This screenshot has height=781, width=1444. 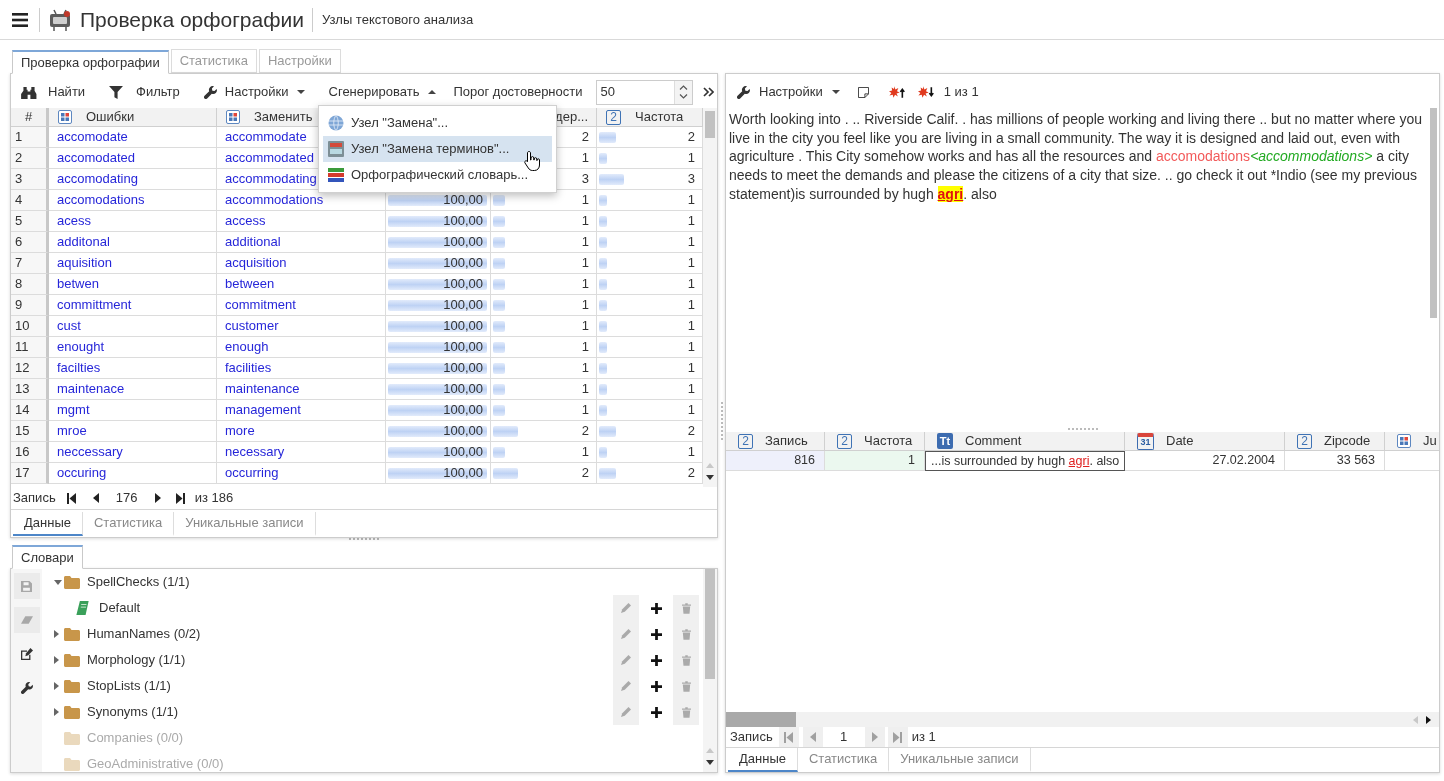 What do you see at coordinates (133, 712) in the screenshot?
I see `tree-item: Synonyms (1/1)` at bounding box center [133, 712].